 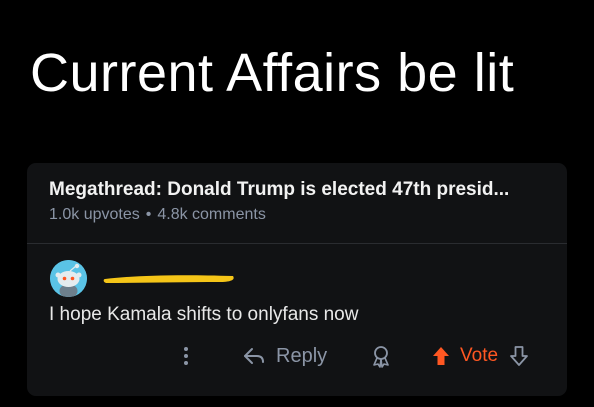 I want to click on snoo-avatar-icon, so click(x=68, y=278).